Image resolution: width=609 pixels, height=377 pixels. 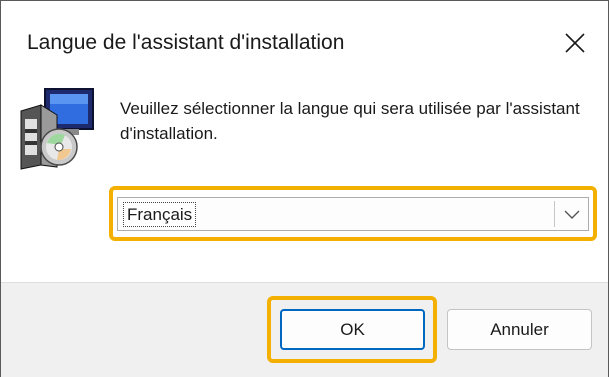 I want to click on close-icon, so click(x=575, y=43).